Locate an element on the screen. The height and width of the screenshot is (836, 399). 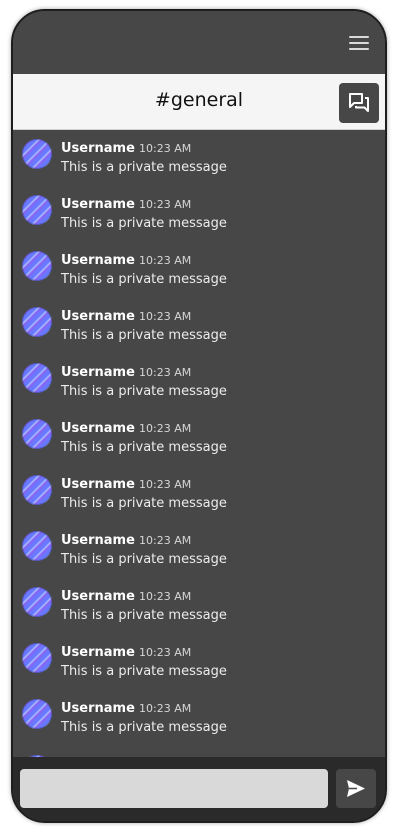
channel-title: #general is located at coordinates (199, 100).